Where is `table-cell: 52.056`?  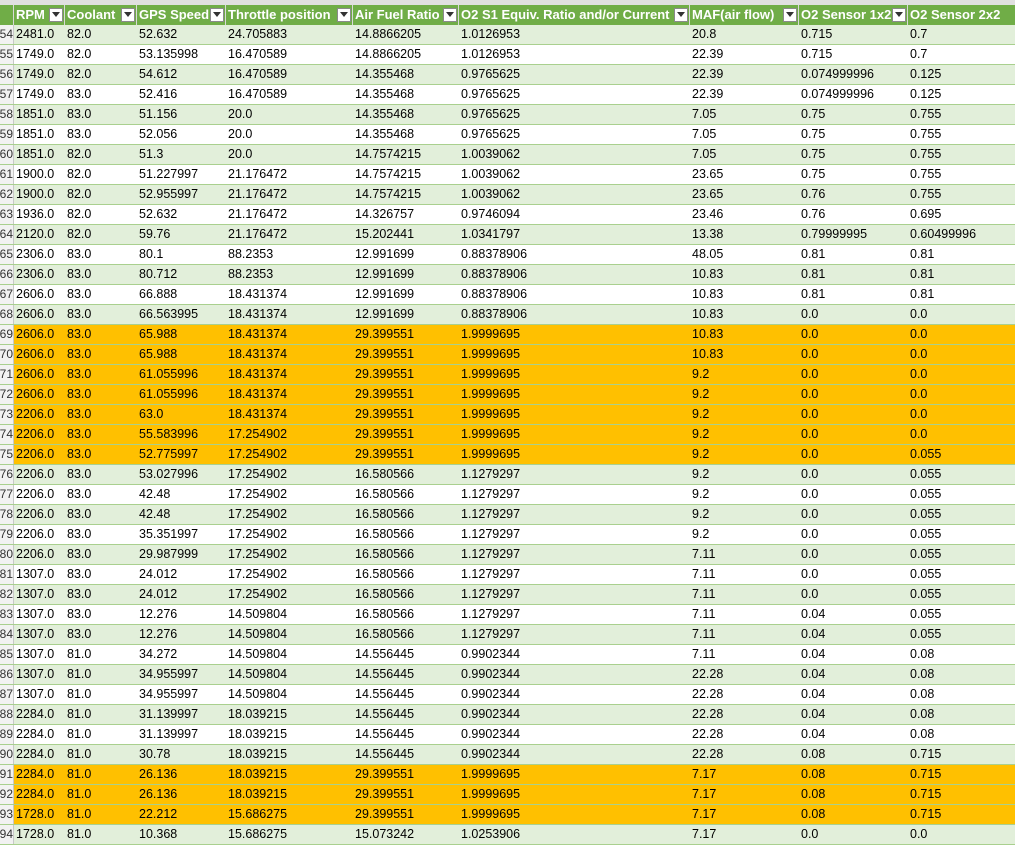
table-cell: 52.056 is located at coordinates (181, 134).